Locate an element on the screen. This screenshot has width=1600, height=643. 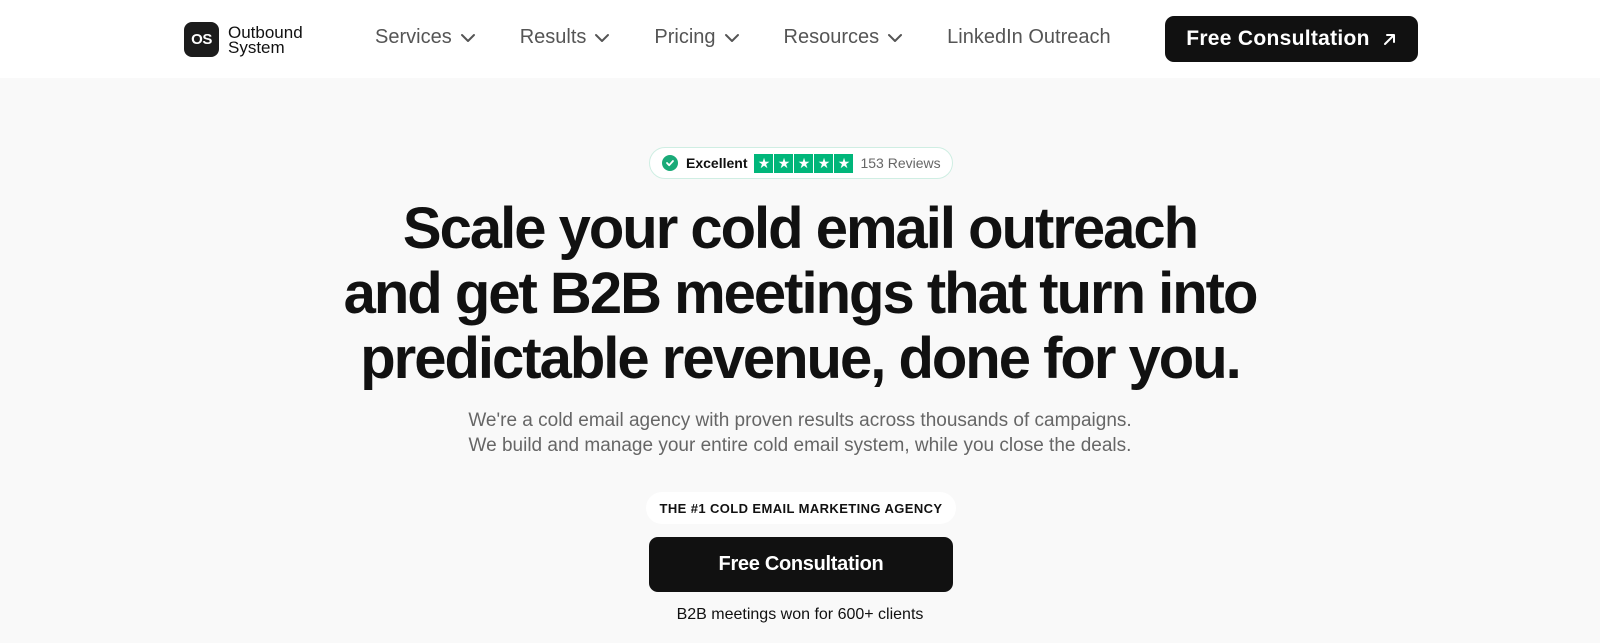
nav-item-label: Services is located at coordinates (413, 37).